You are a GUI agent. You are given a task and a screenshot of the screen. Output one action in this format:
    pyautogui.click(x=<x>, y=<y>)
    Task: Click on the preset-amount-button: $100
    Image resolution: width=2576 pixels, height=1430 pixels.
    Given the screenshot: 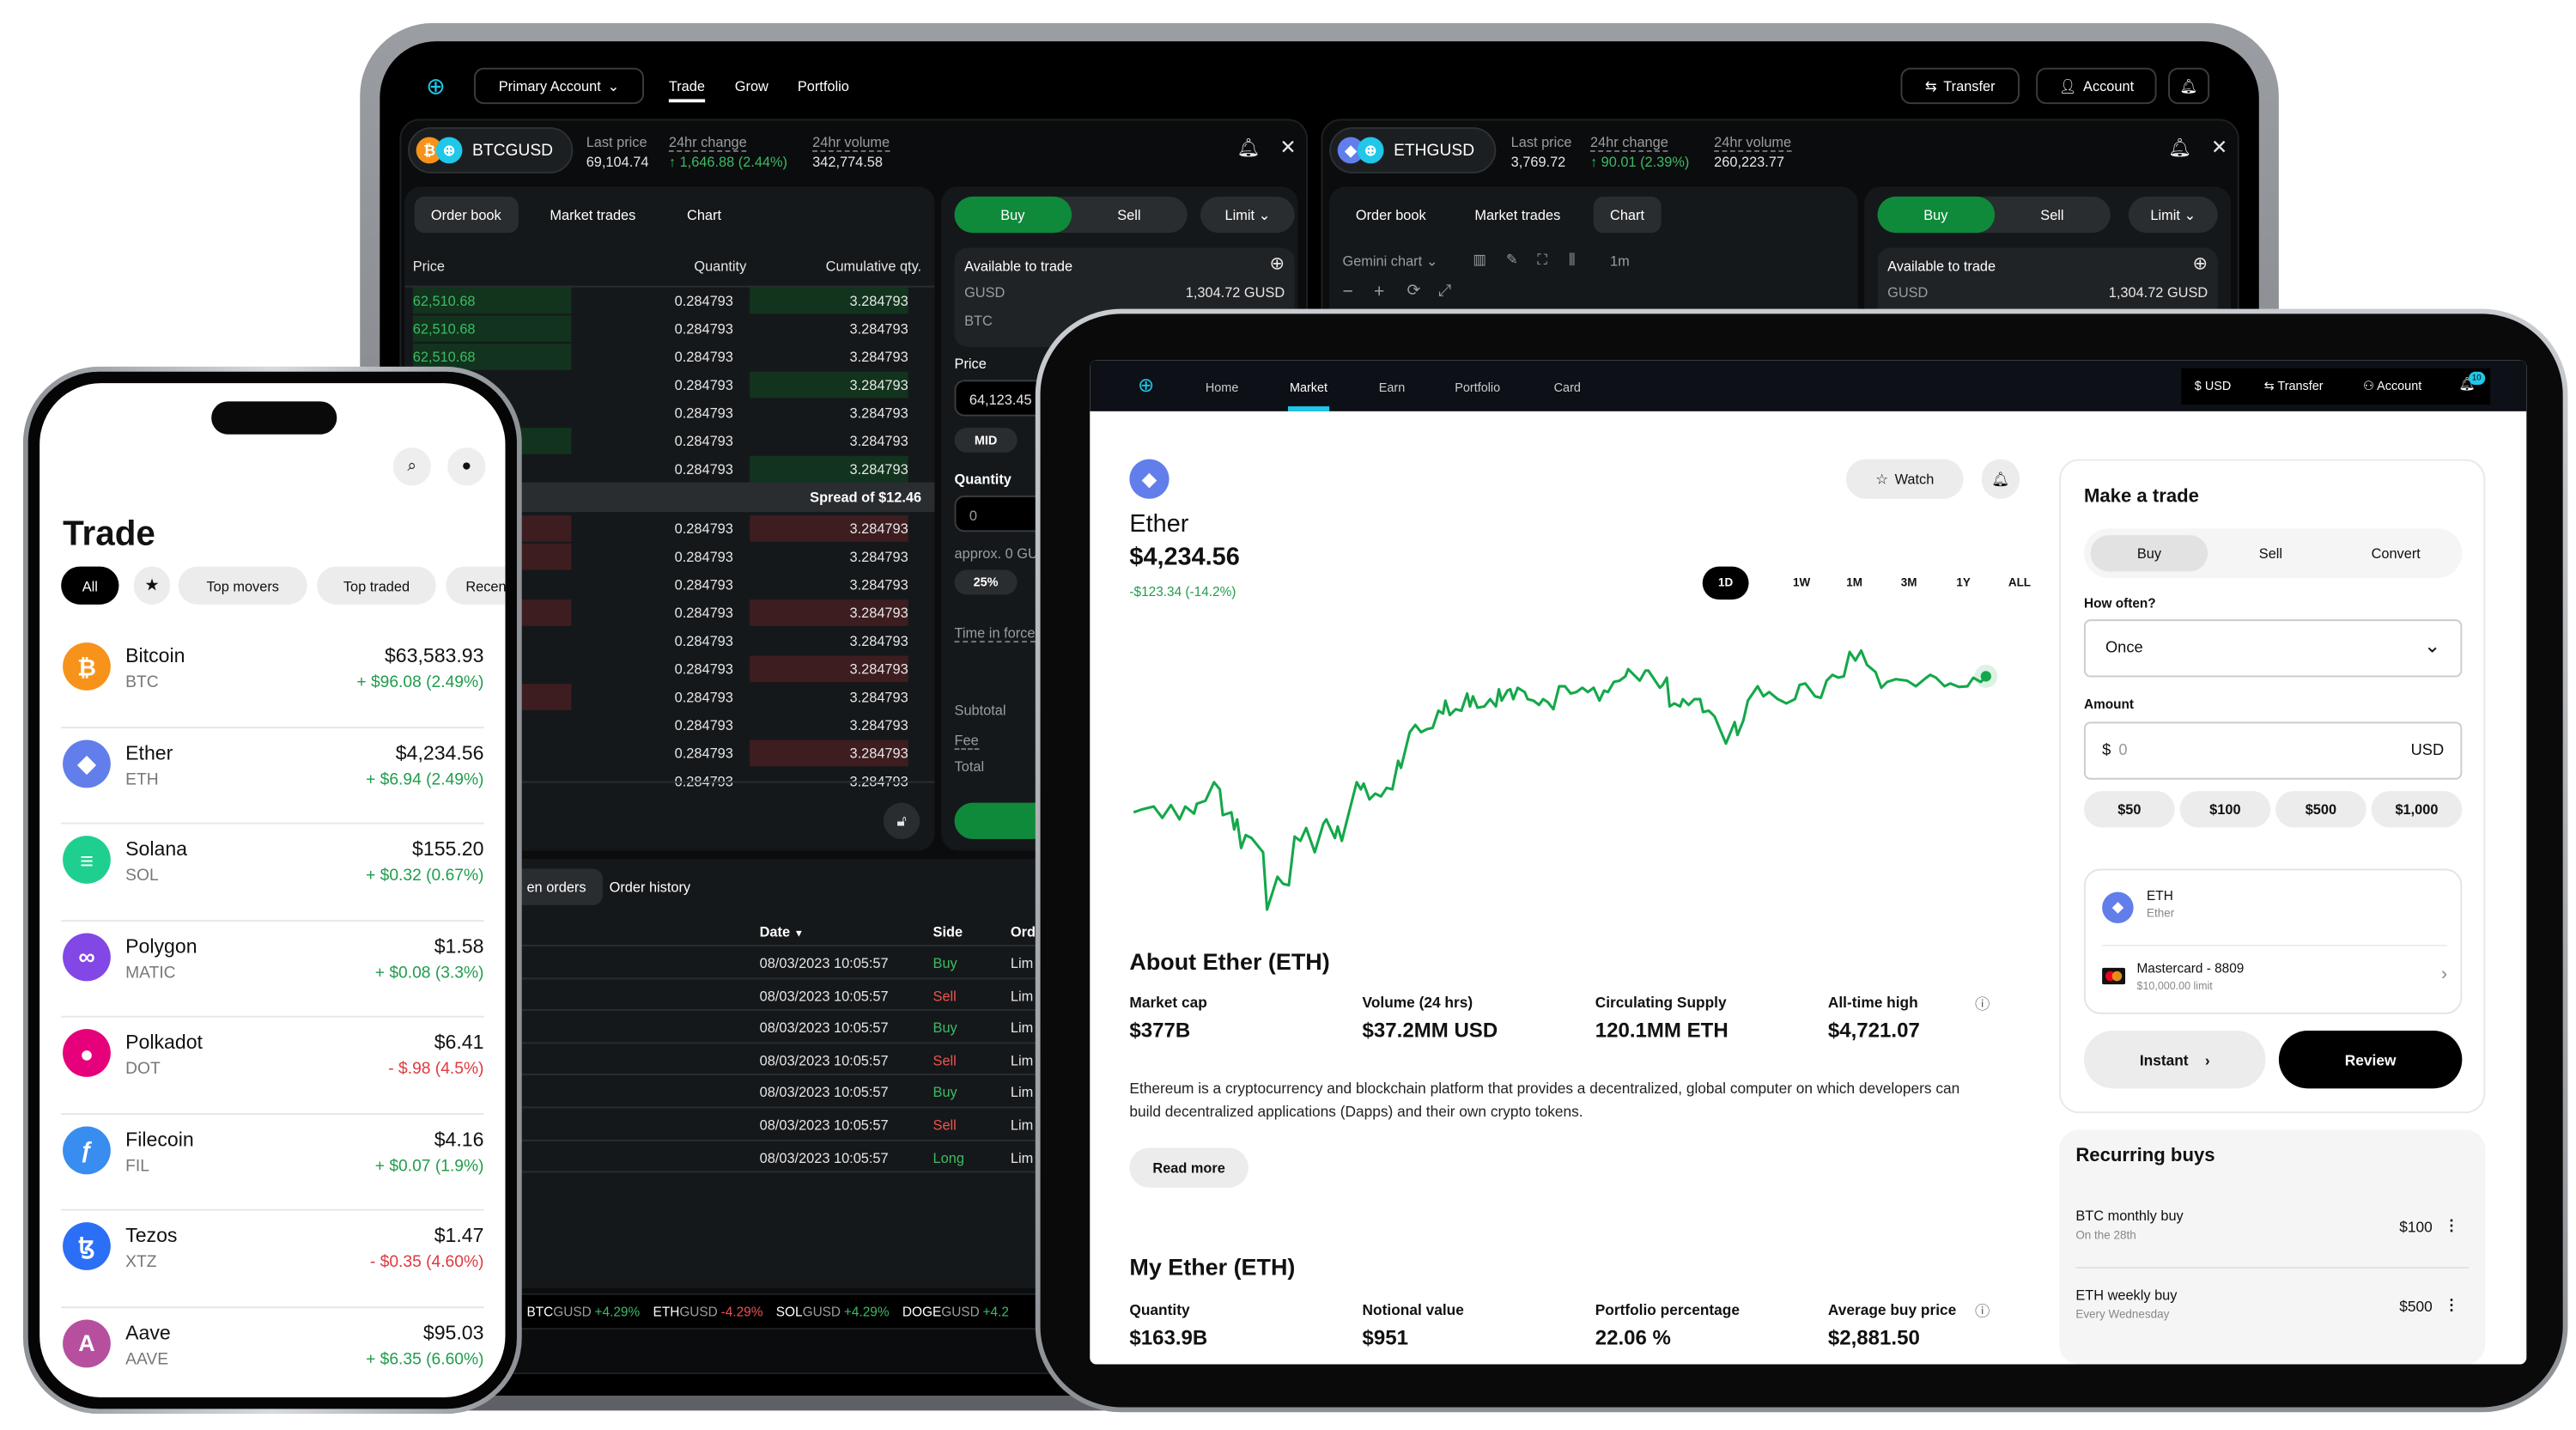 What is the action you would take?
    pyautogui.click(x=2225, y=809)
    